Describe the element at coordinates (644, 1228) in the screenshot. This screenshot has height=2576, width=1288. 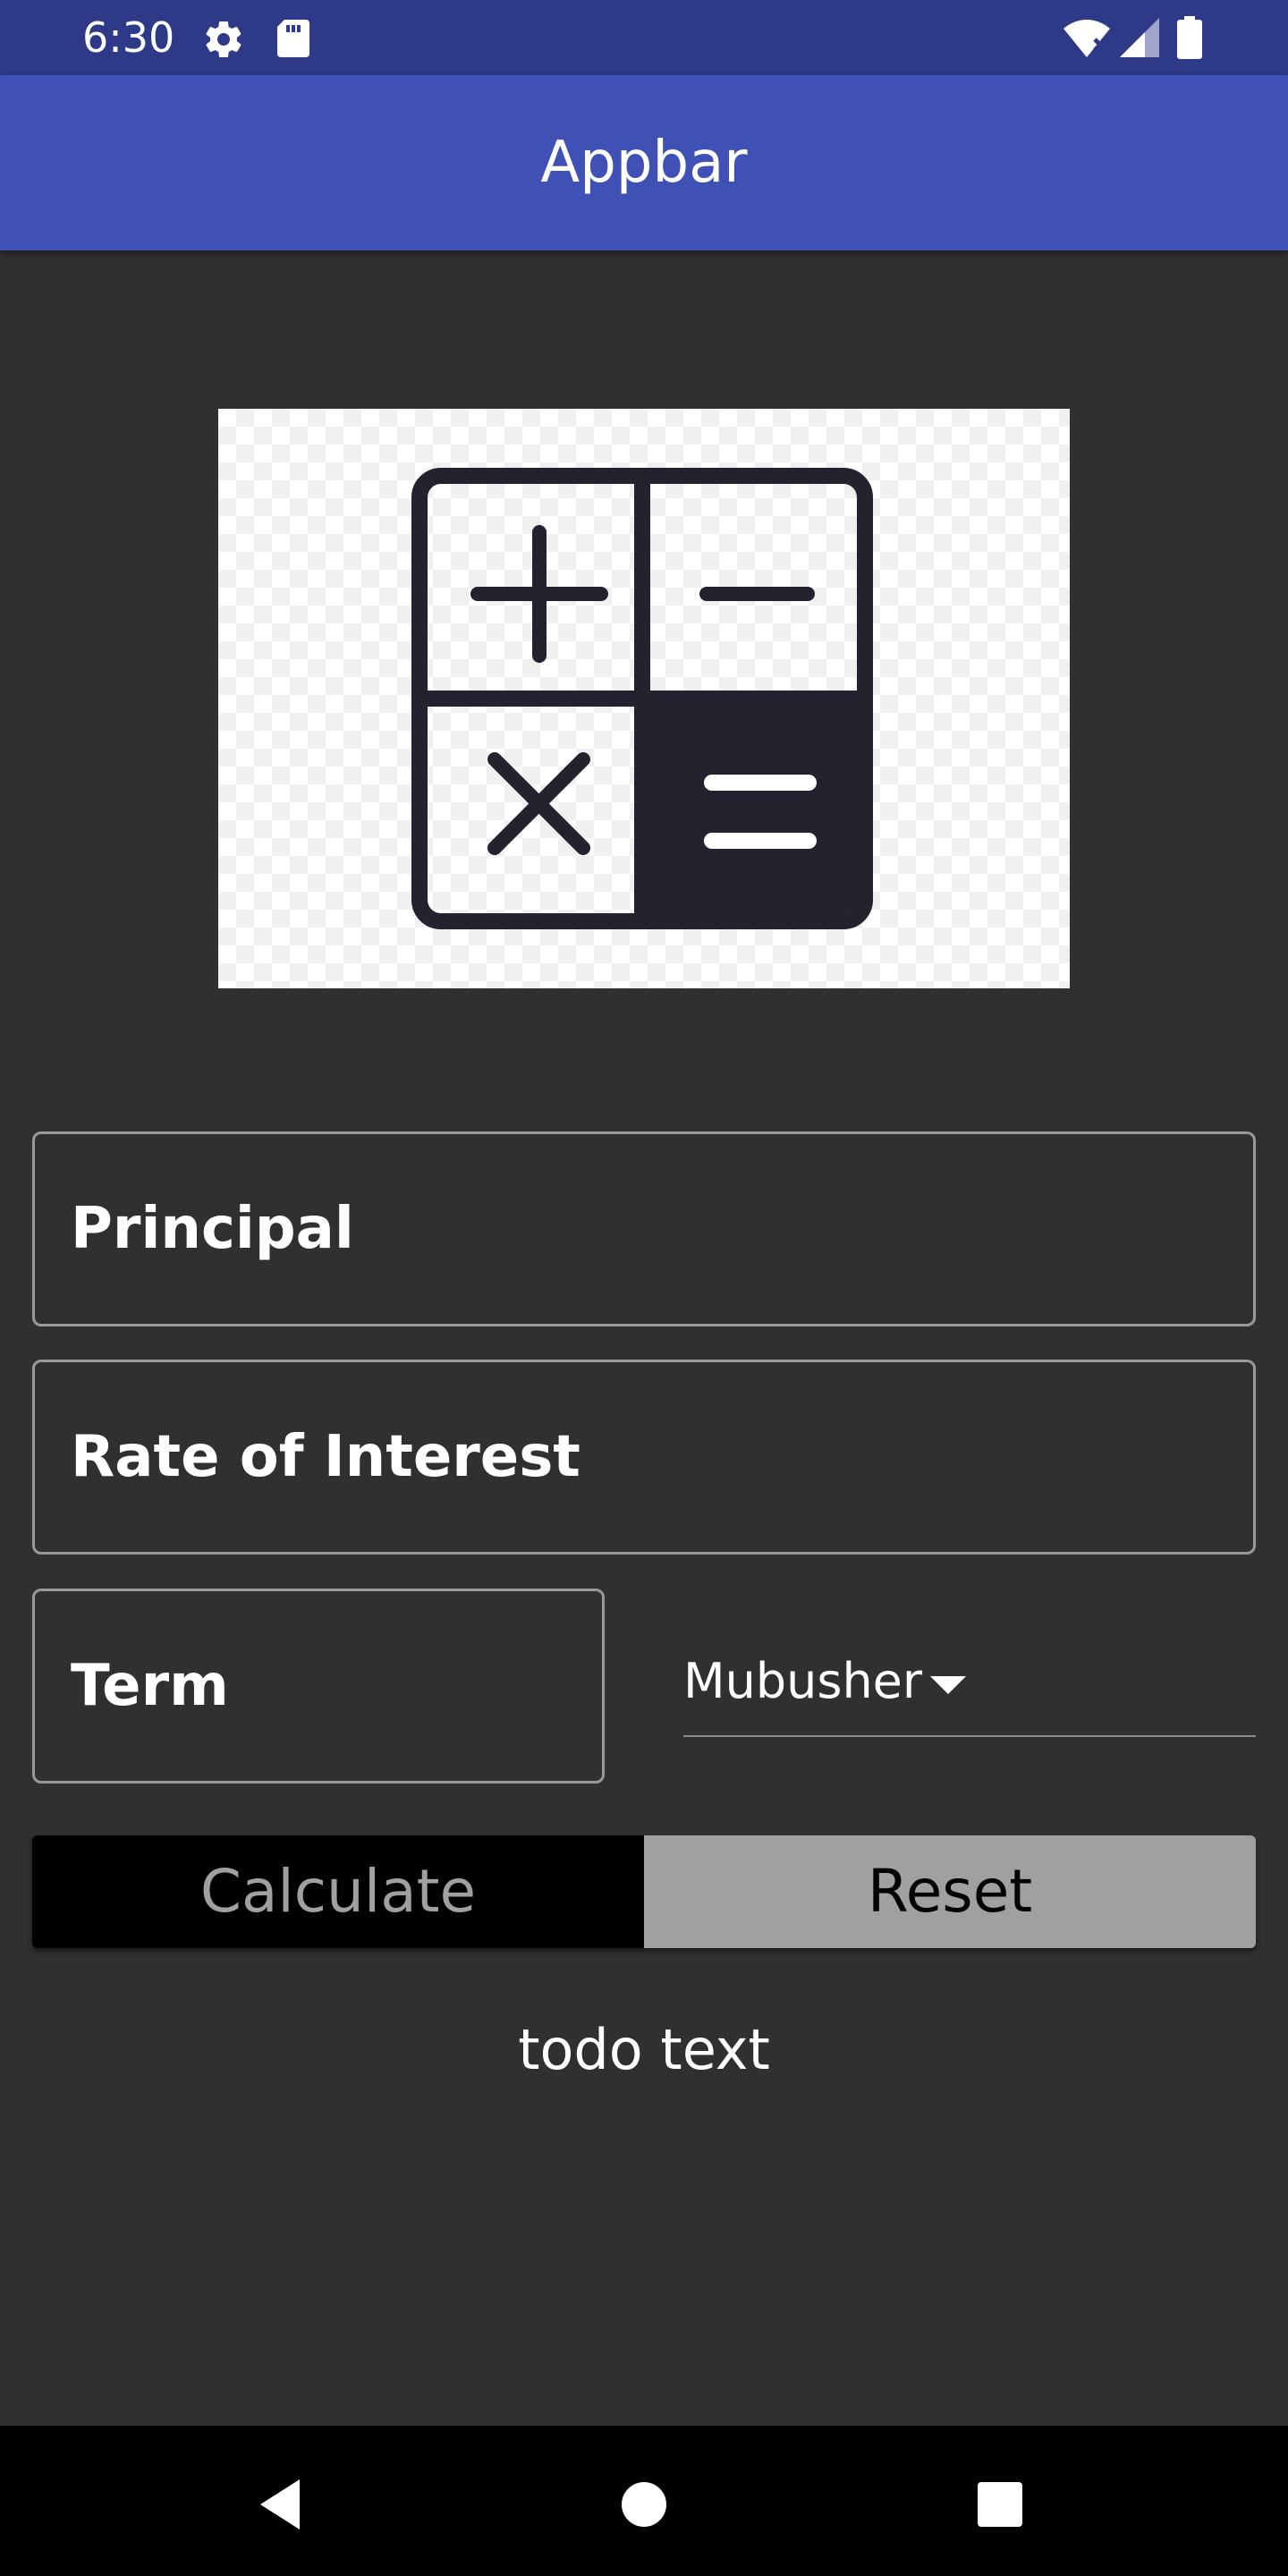
I see `principal-field: Principal` at that location.